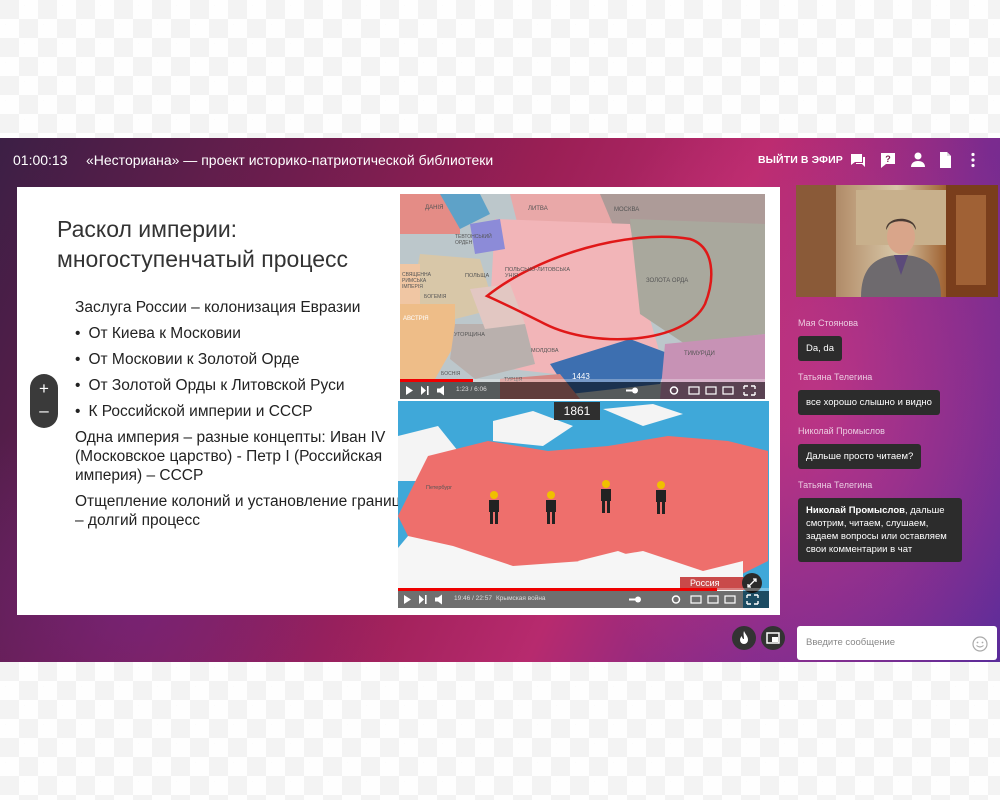 The image size is (1000, 800). What do you see at coordinates (627, 210) in the screenshot?
I see `map-label: МОСКВА` at bounding box center [627, 210].